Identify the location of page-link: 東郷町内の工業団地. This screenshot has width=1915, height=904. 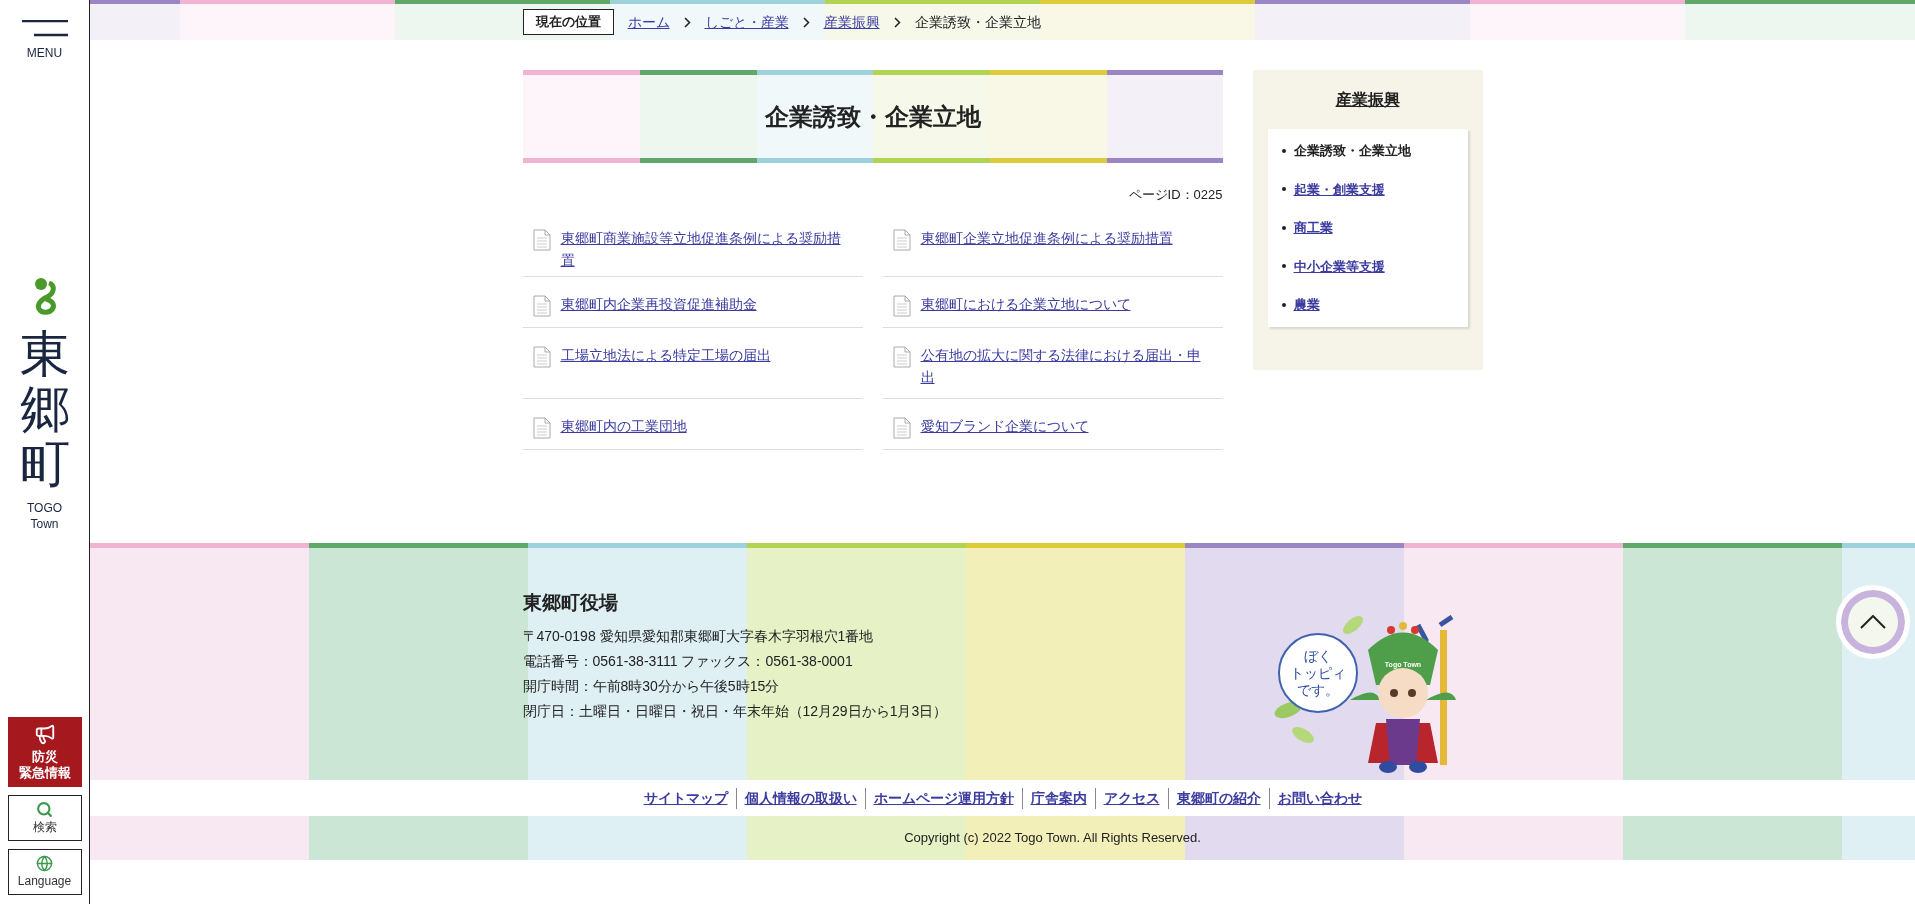
(623, 431).